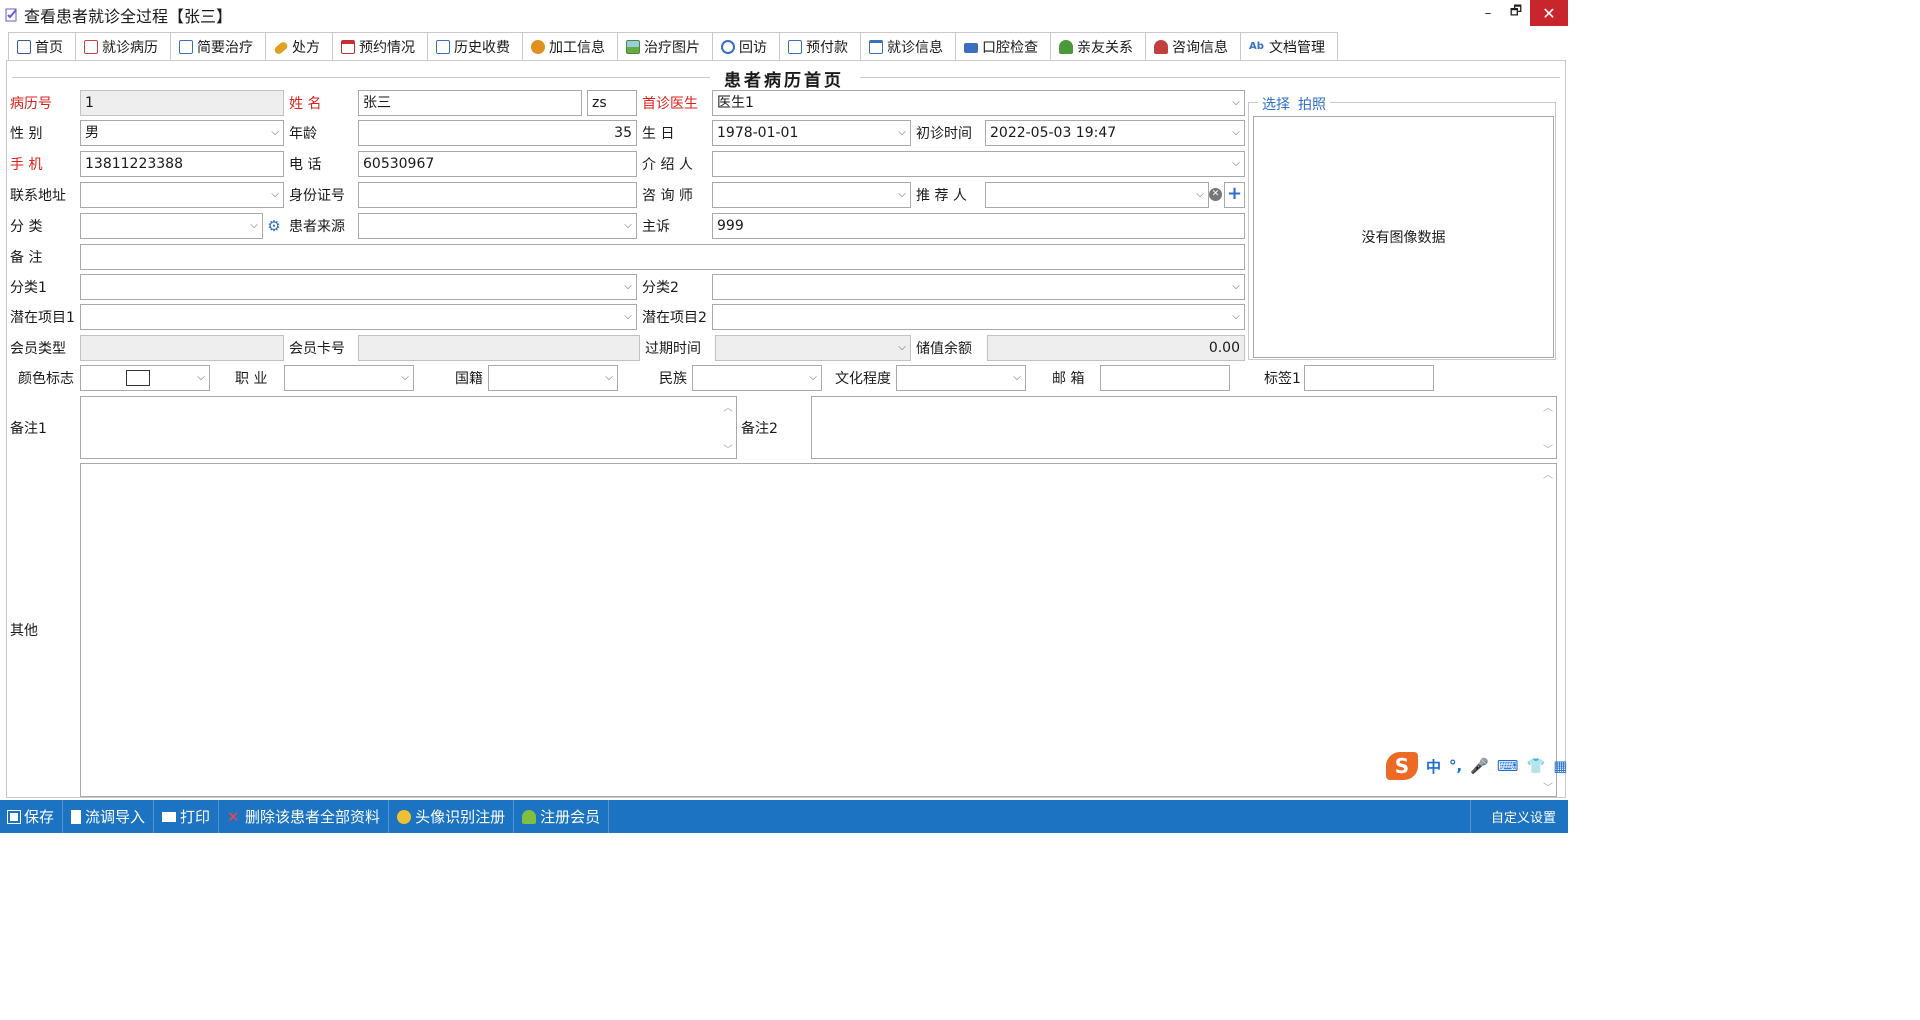 The height and width of the screenshot is (1020, 1920). Describe the element at coordinates (304, 816) in the screenshot. I see `delete-all-button: ✕ 删除该患者全部资料` at that location.